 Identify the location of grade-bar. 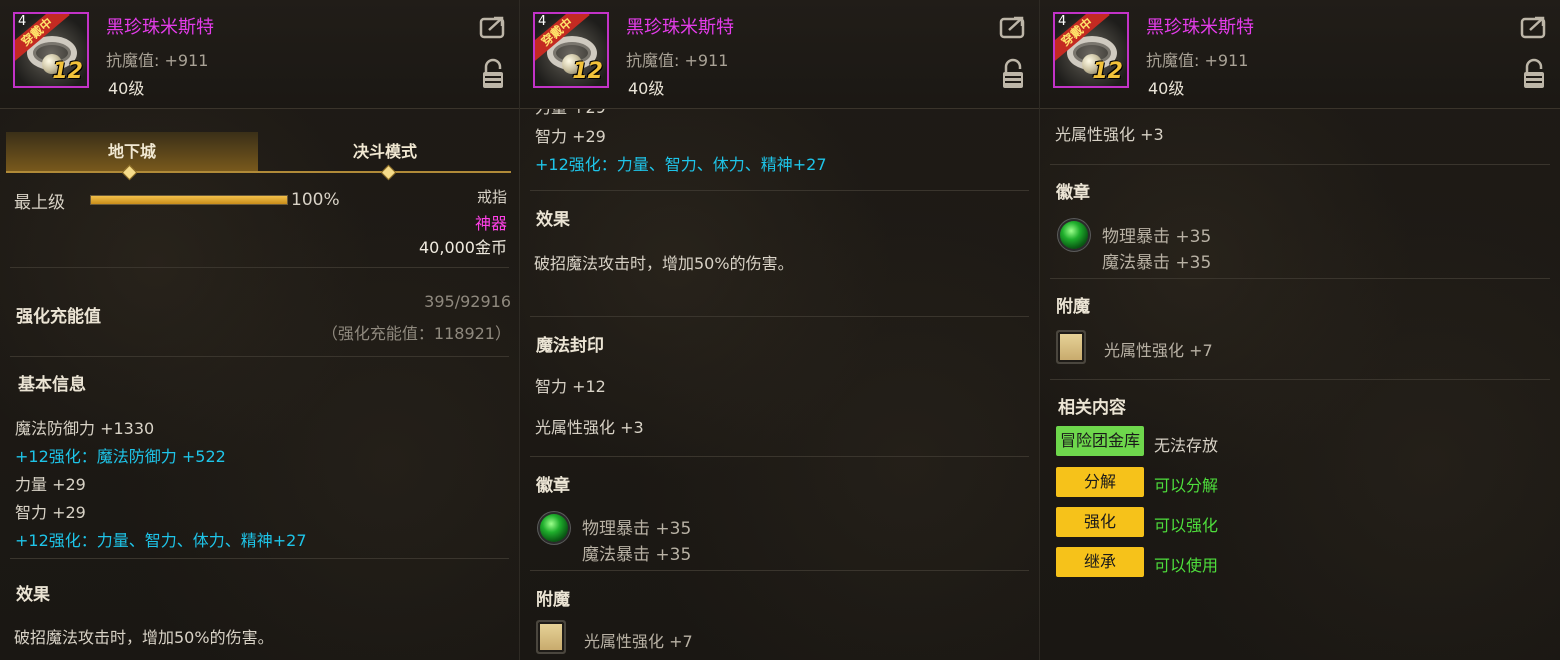
(189, 200).